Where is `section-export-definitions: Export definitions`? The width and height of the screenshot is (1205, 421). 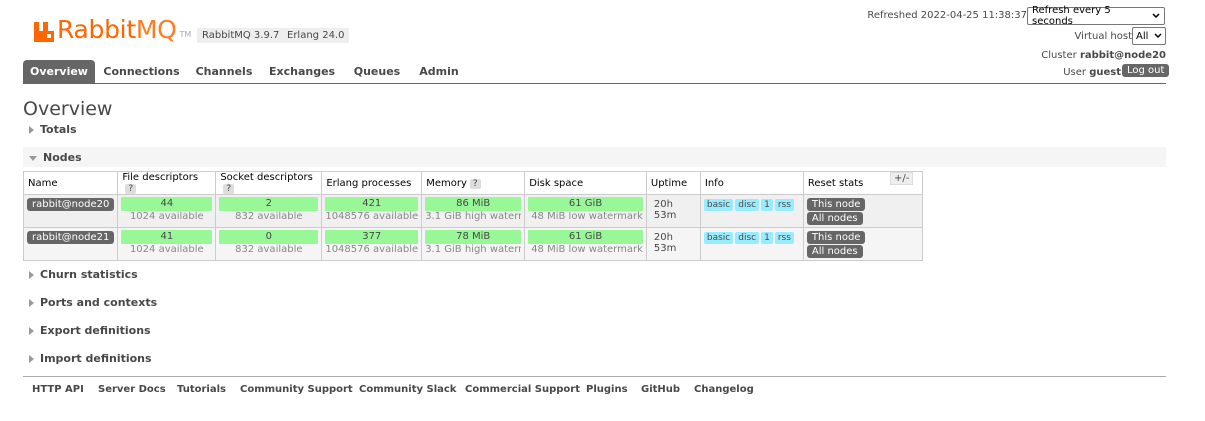 section-export-definitions: Export definitions is located at coordinates (90, 330).